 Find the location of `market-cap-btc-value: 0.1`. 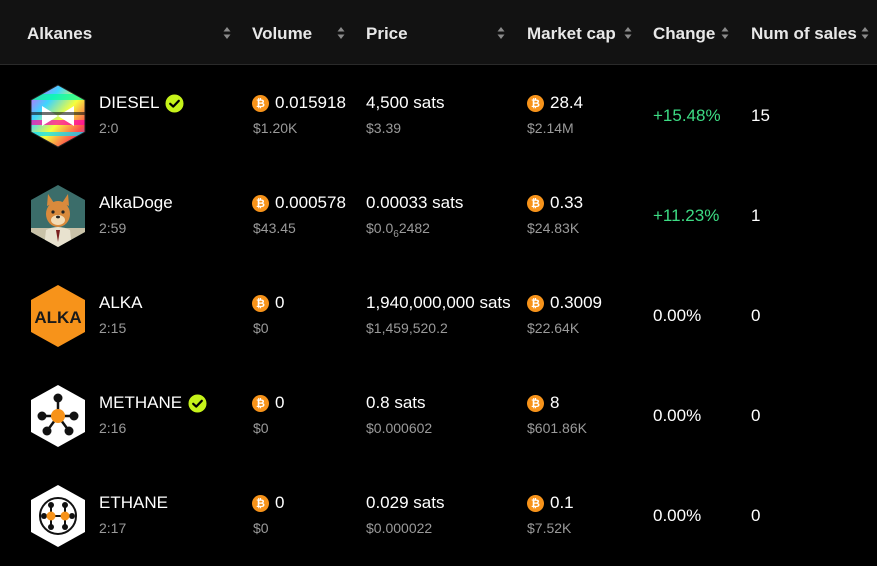

market-cap-btc-value: 0.1 is located at coordinates (562, 502).